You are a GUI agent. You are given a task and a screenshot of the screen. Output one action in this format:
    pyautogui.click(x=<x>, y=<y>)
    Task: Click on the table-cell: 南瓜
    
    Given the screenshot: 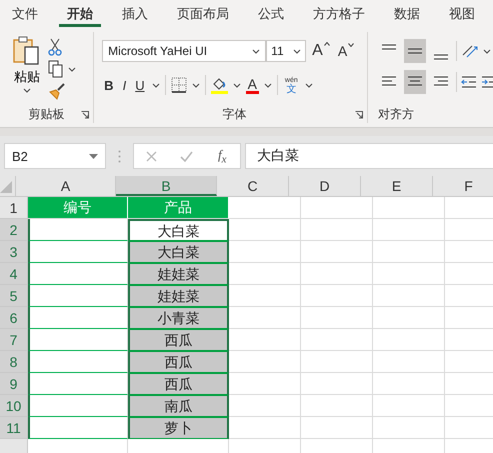 What is the action you would take?
    pyautogui.click(x=178, y=406)
    